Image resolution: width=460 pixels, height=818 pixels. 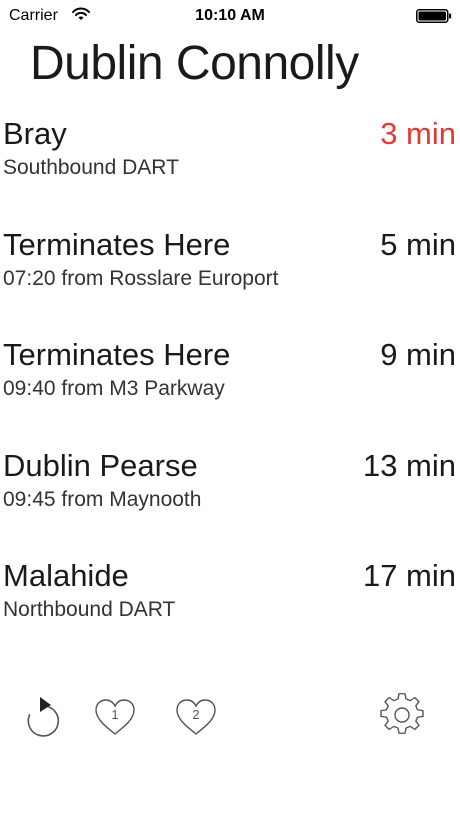 I want to click on departure-destination: Dublin Pearse, so click(x=100, y=465).